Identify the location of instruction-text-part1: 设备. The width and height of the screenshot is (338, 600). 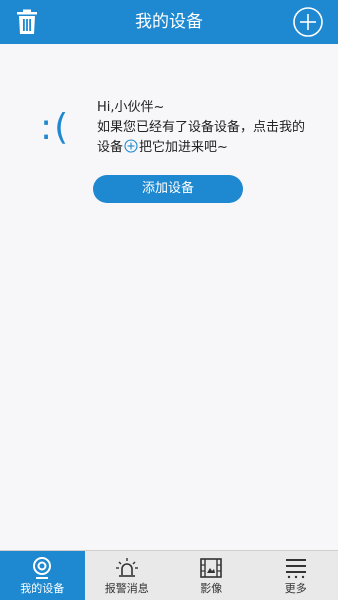
(110, 147).